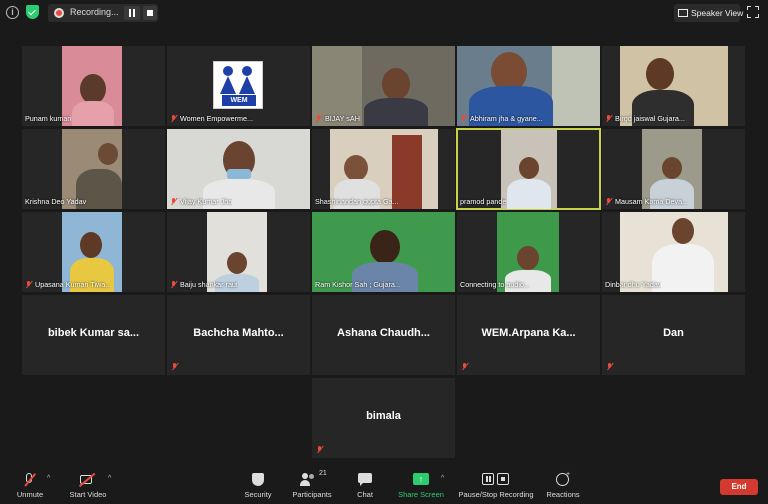 This screenshot has height=504, width=768. I want to click on participant-name: Baiju shankar raut, so click(204, 284).